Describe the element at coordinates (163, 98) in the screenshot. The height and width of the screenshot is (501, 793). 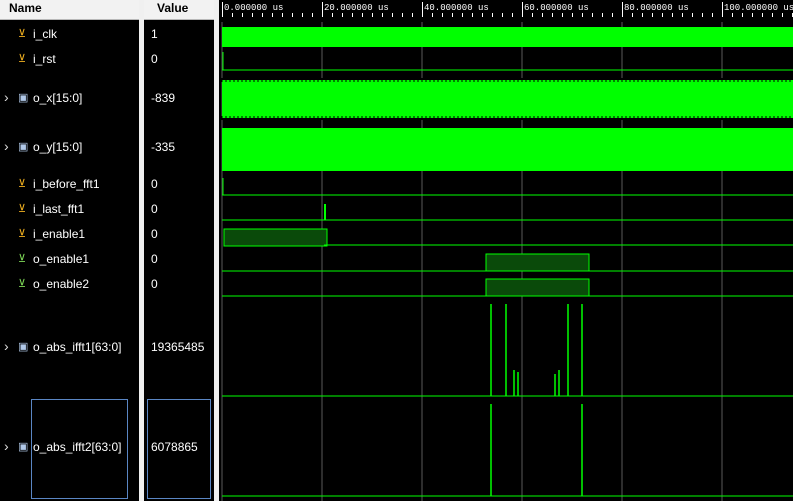
I see `signal-value: -839` at that location.